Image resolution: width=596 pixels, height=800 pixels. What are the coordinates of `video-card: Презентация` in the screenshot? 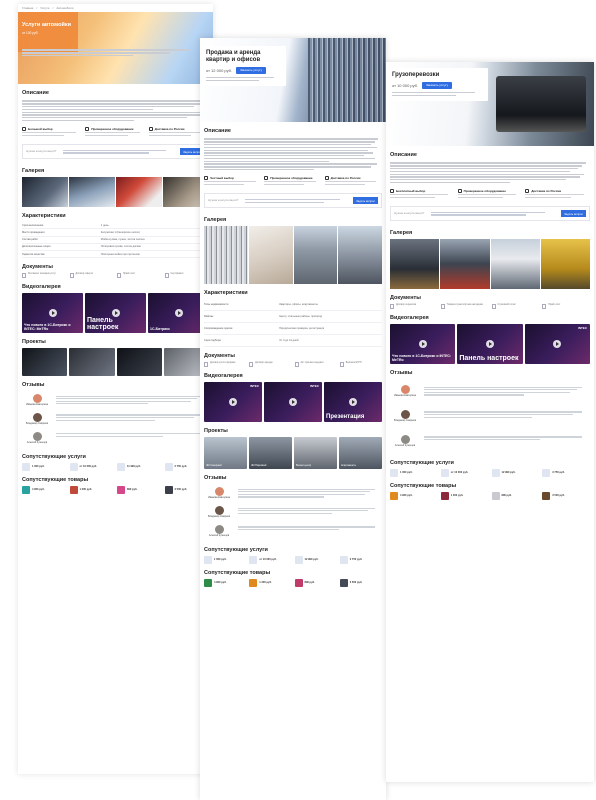 It's located at (353, 402).